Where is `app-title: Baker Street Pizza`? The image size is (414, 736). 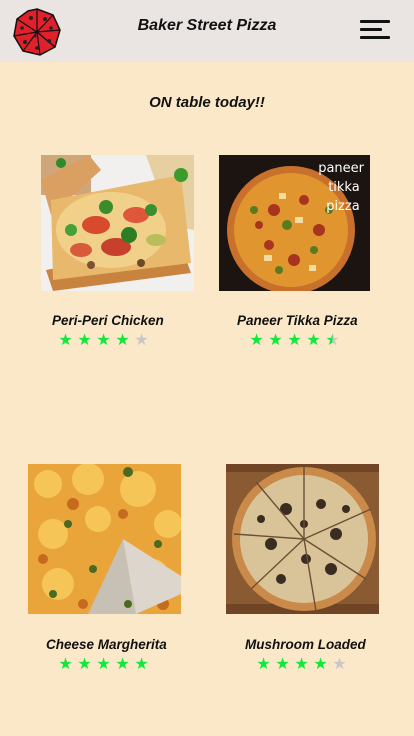 app-title: Baker Street Pizza is located at coordinates (207, 25).